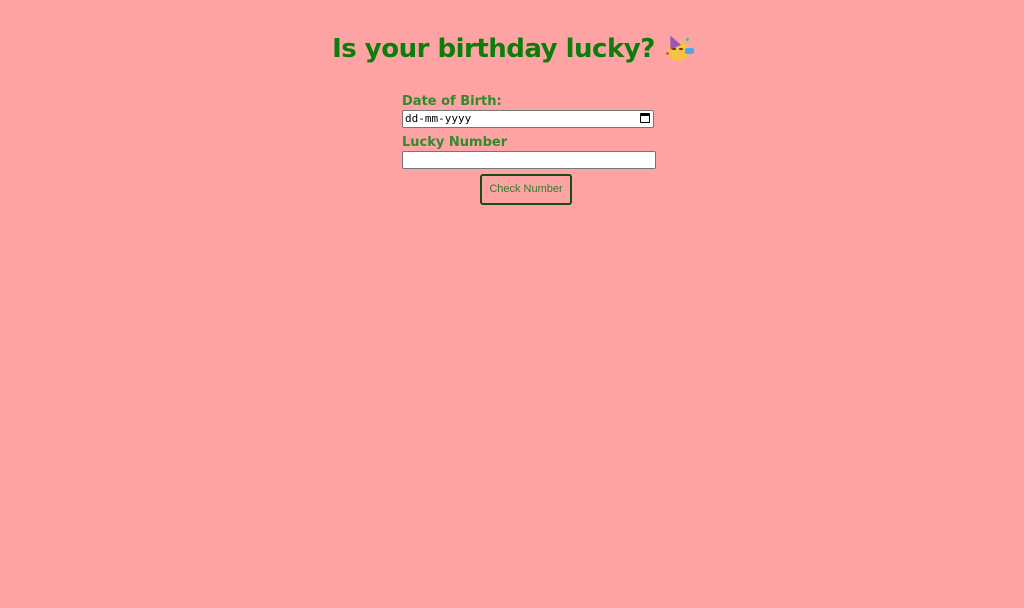 Image resolution: width=1024 pixels, height=608 pixels. I want to click on lucky-number-label: Lucky Number, so click(455, 142).